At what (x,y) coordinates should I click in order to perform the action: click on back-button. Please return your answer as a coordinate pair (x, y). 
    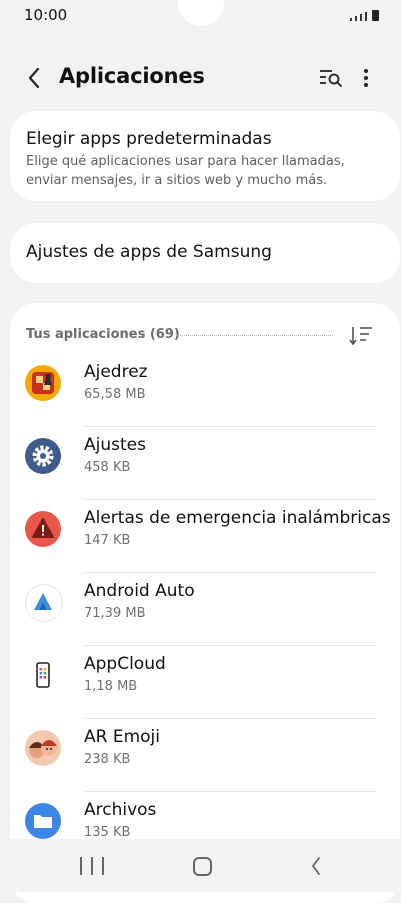
    Looking at the image, I should click on (34, 78).